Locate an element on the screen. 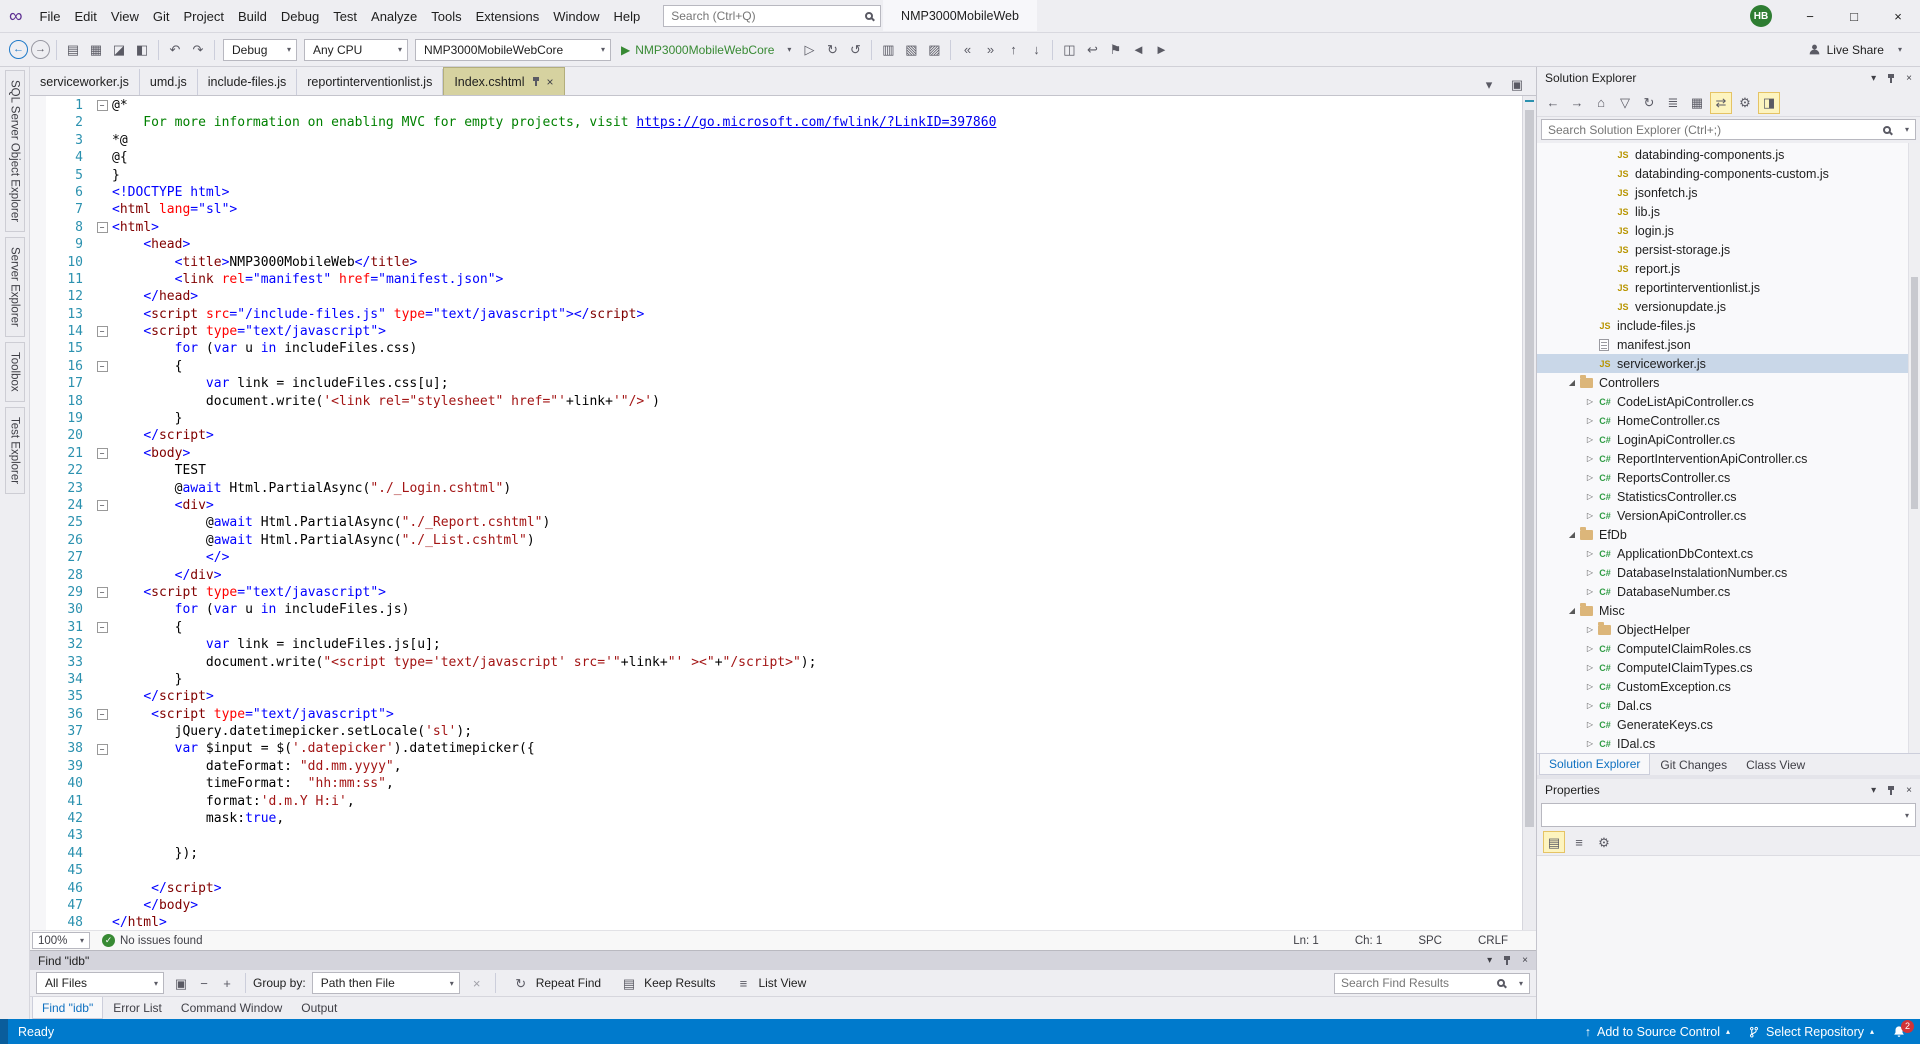 This screenshot has width=1920, height=1044. doc-tab-umd.js: umd.js is located at coordinates (169, 82).